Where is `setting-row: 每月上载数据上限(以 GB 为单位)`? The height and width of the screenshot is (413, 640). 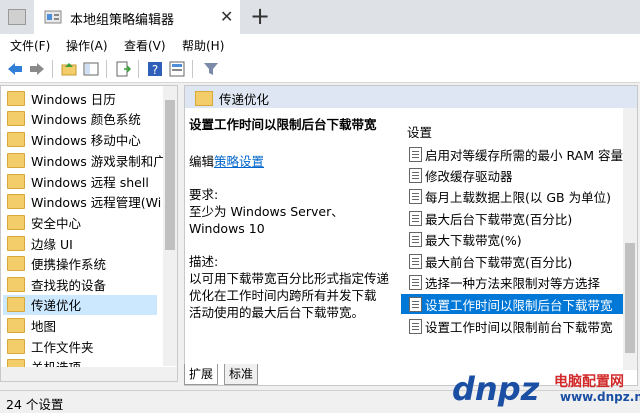
setting-row: 每月上载数据上限(以 GB 为单位) is located at coordinates (512, 196).